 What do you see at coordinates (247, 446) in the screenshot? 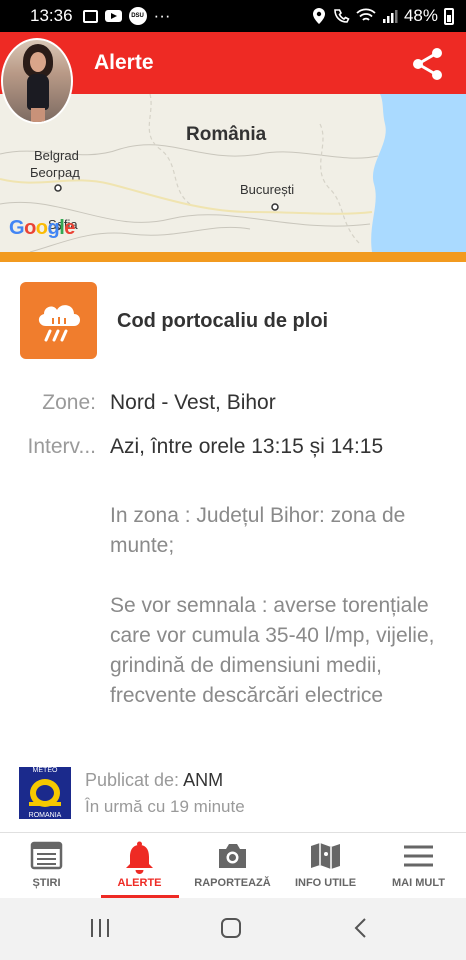
I see `interval-value: Azi, între orele 13:15 și 14:15` at bounding box center [247, 446].